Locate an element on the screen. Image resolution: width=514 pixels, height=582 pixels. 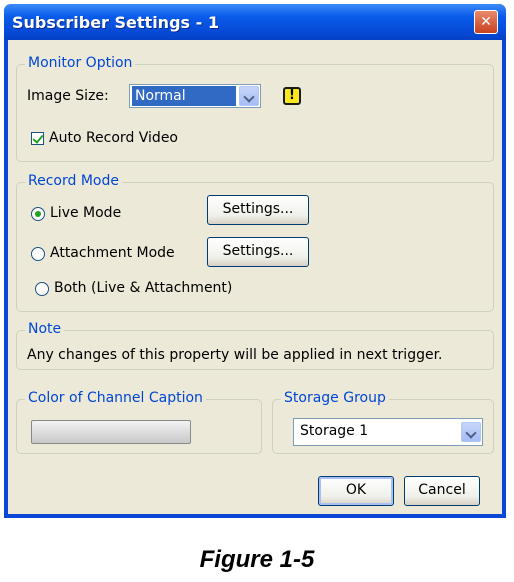
window-title: Subscriber Settings - 1 is located at coordinates (115, 22).